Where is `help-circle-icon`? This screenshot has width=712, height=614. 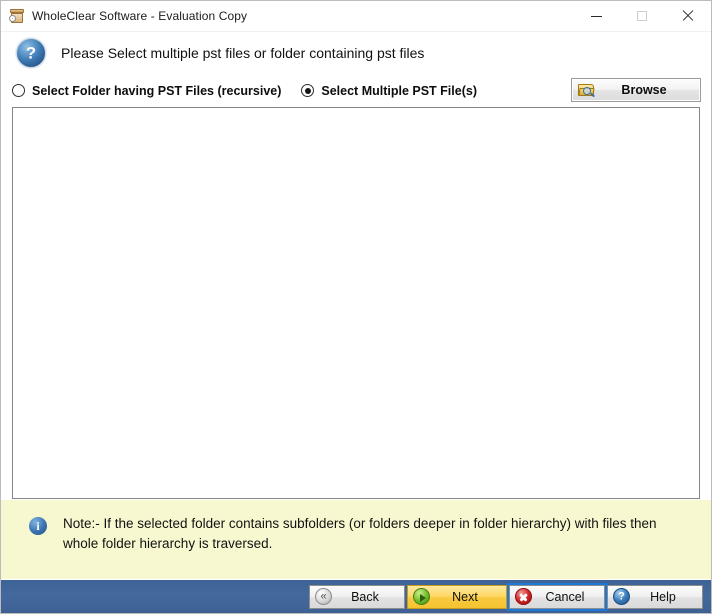
help-circle-icon is located at coordinates (621, 596).